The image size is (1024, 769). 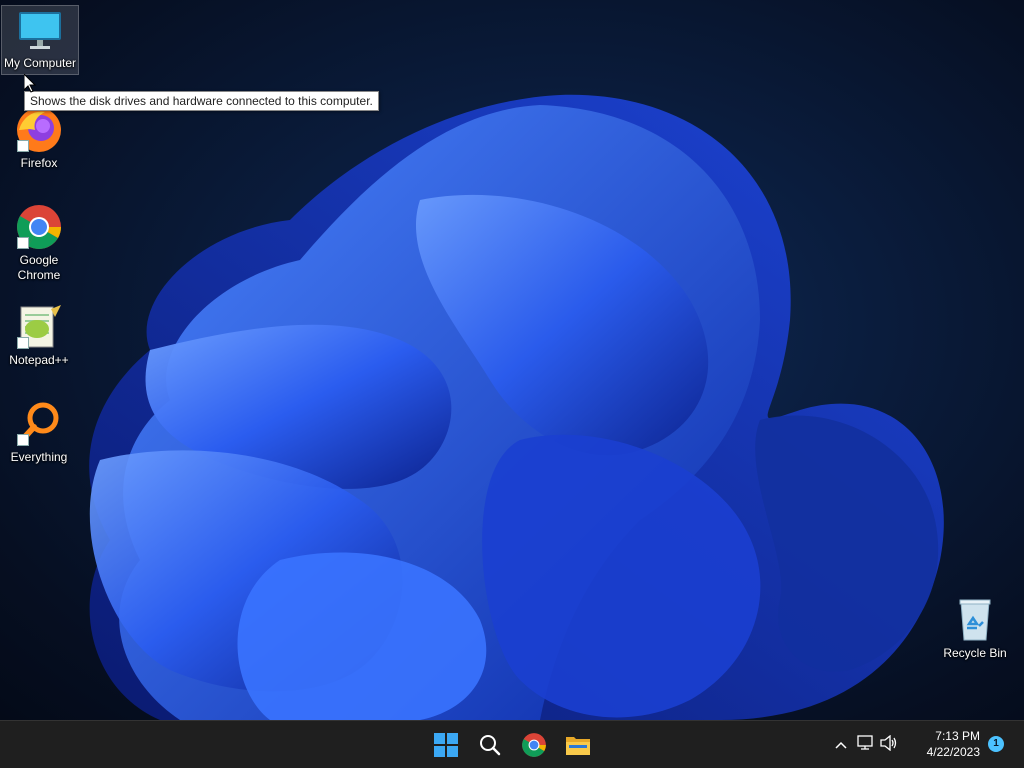 I want to click on taskbar-chrome-button, so click(x=534, y=745).